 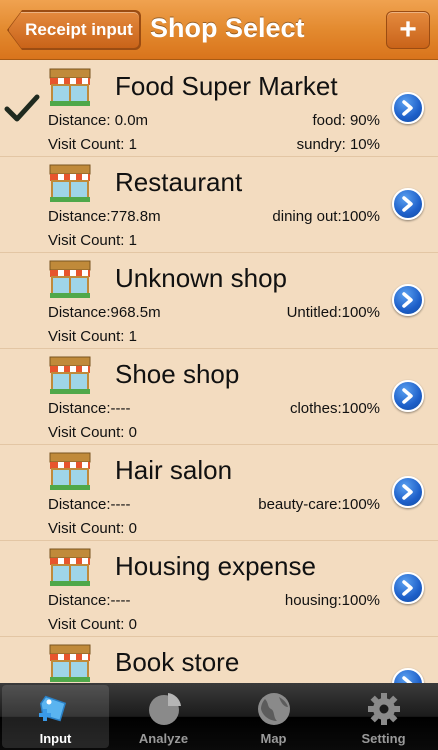 I want to click on tab-analyze: Analyze, so click(x=163, y=716).